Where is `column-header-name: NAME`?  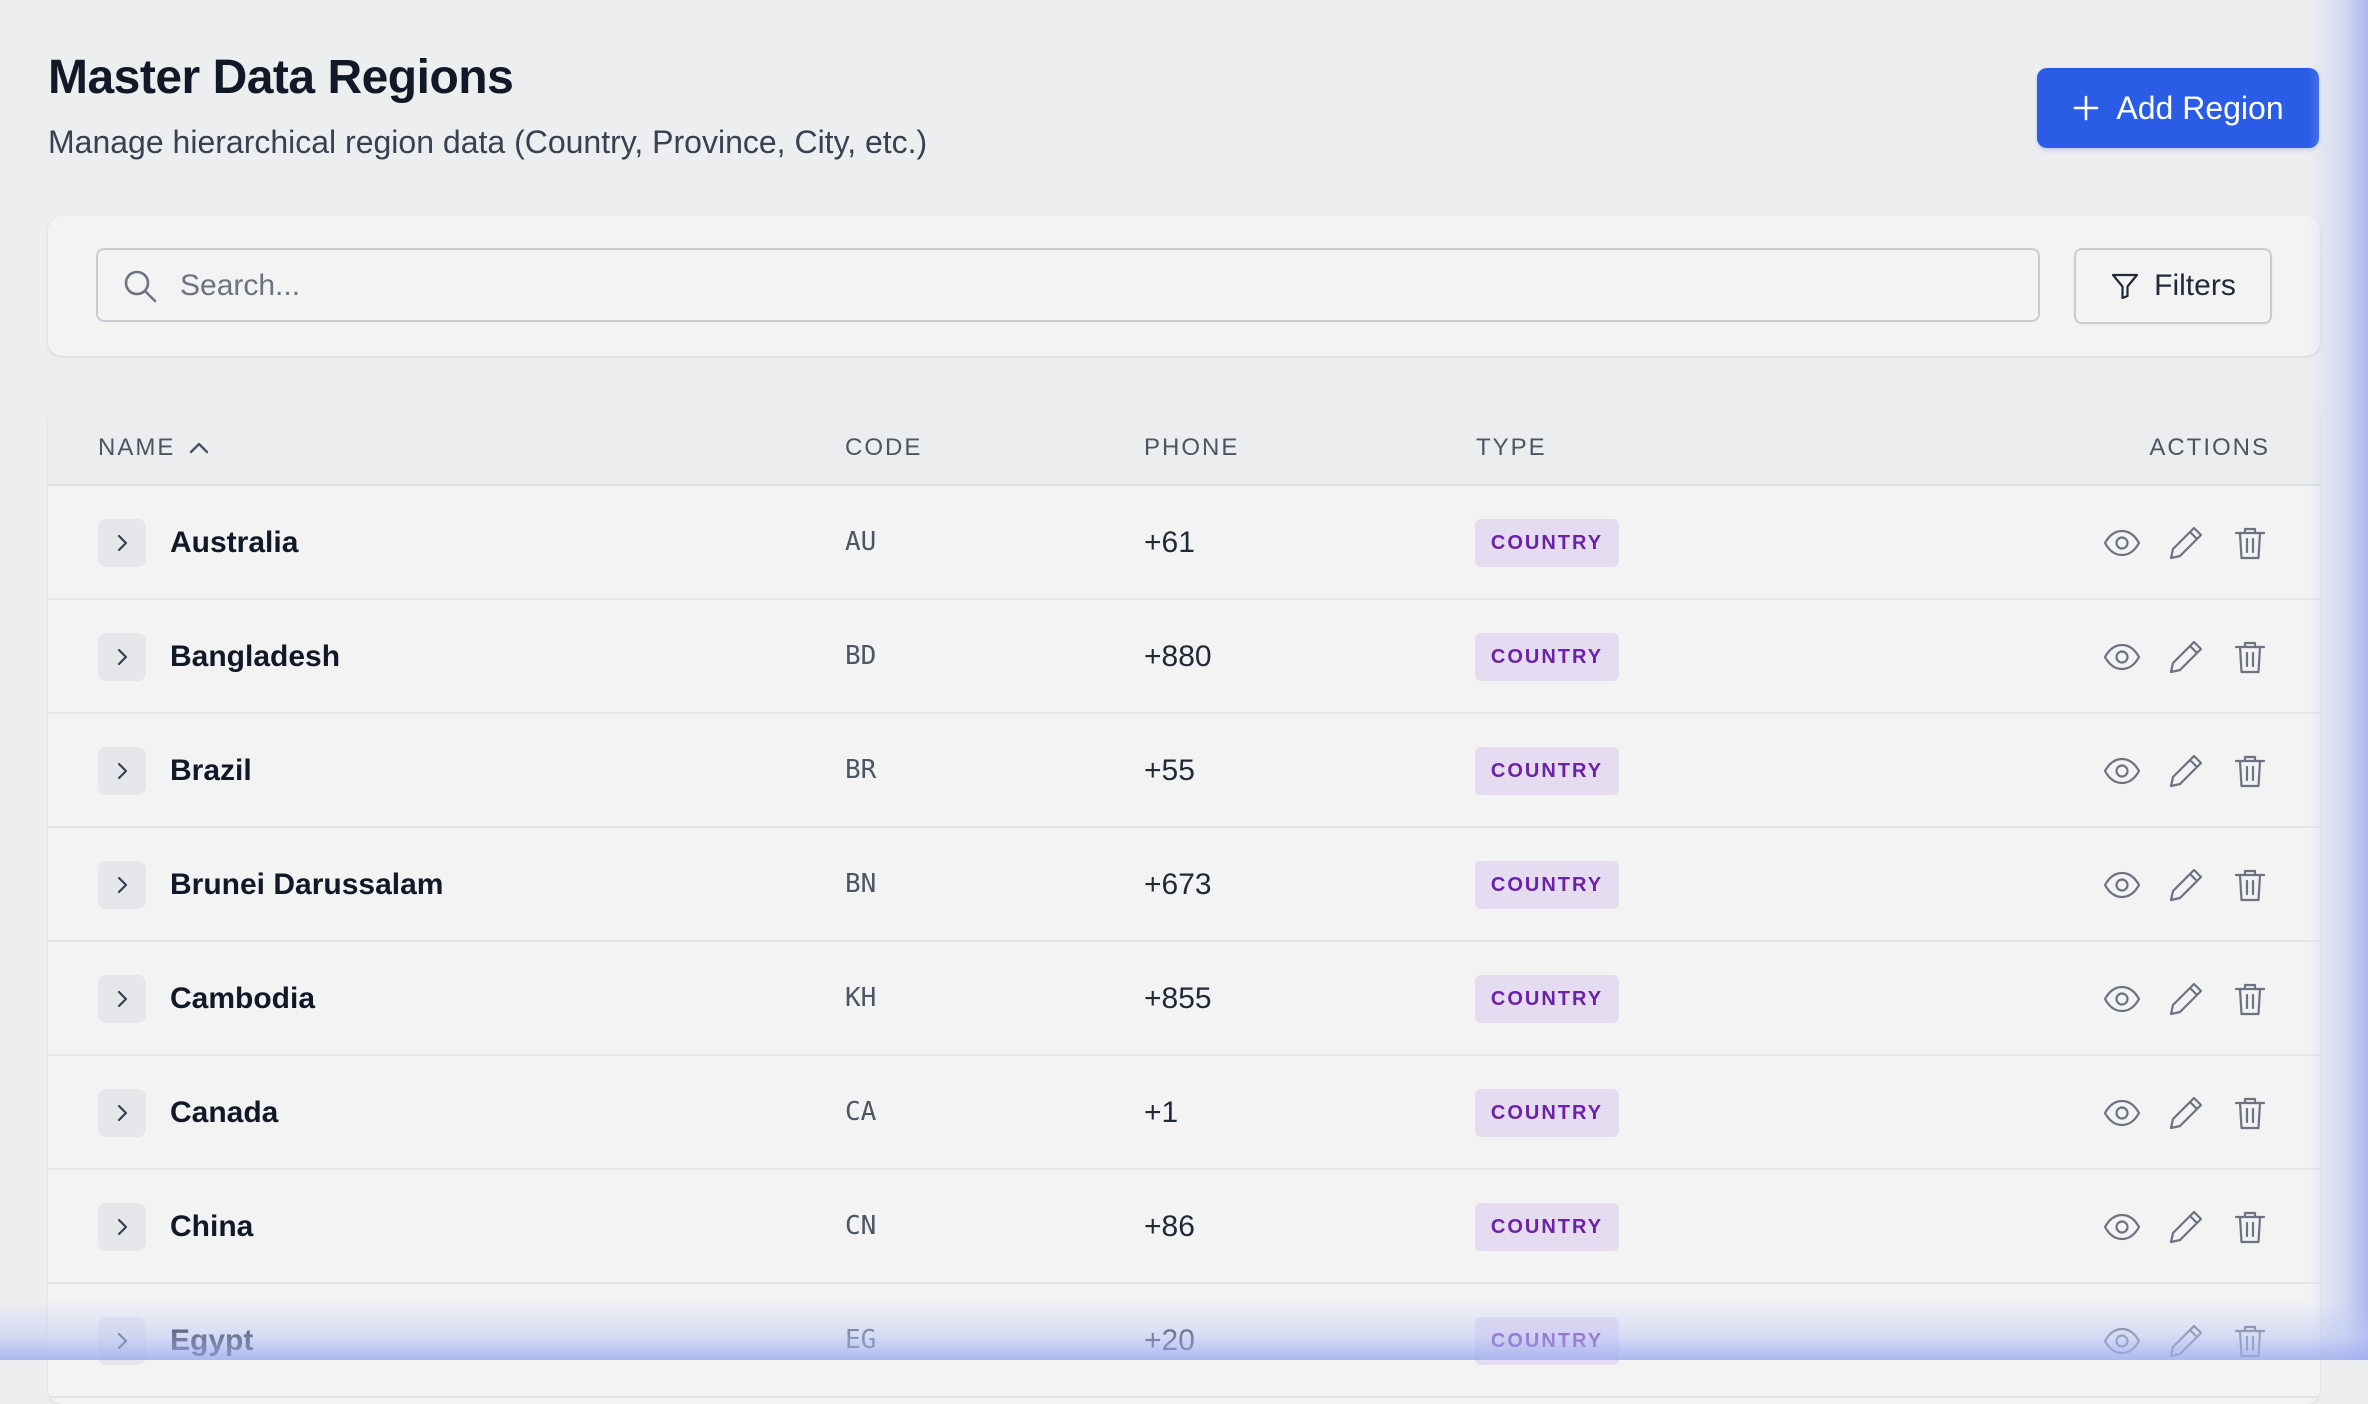
column-header-name: NAME is located at coordinates (154, 448).